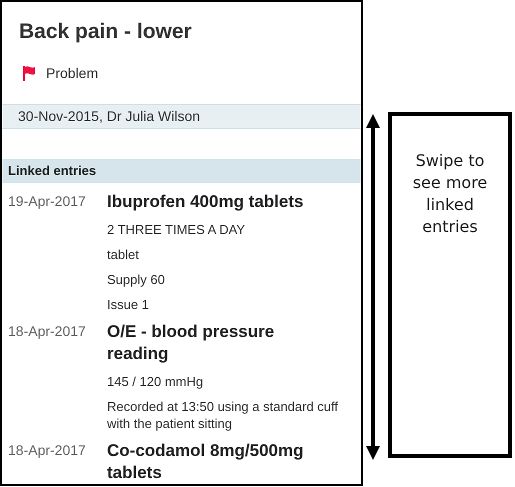 The image size is (515, 487). What do you see at coordinates (205, 202) in the screenshot?
I see `entry-title: Ibuprofen 400mg tablets` at bounding box center [205, 202].